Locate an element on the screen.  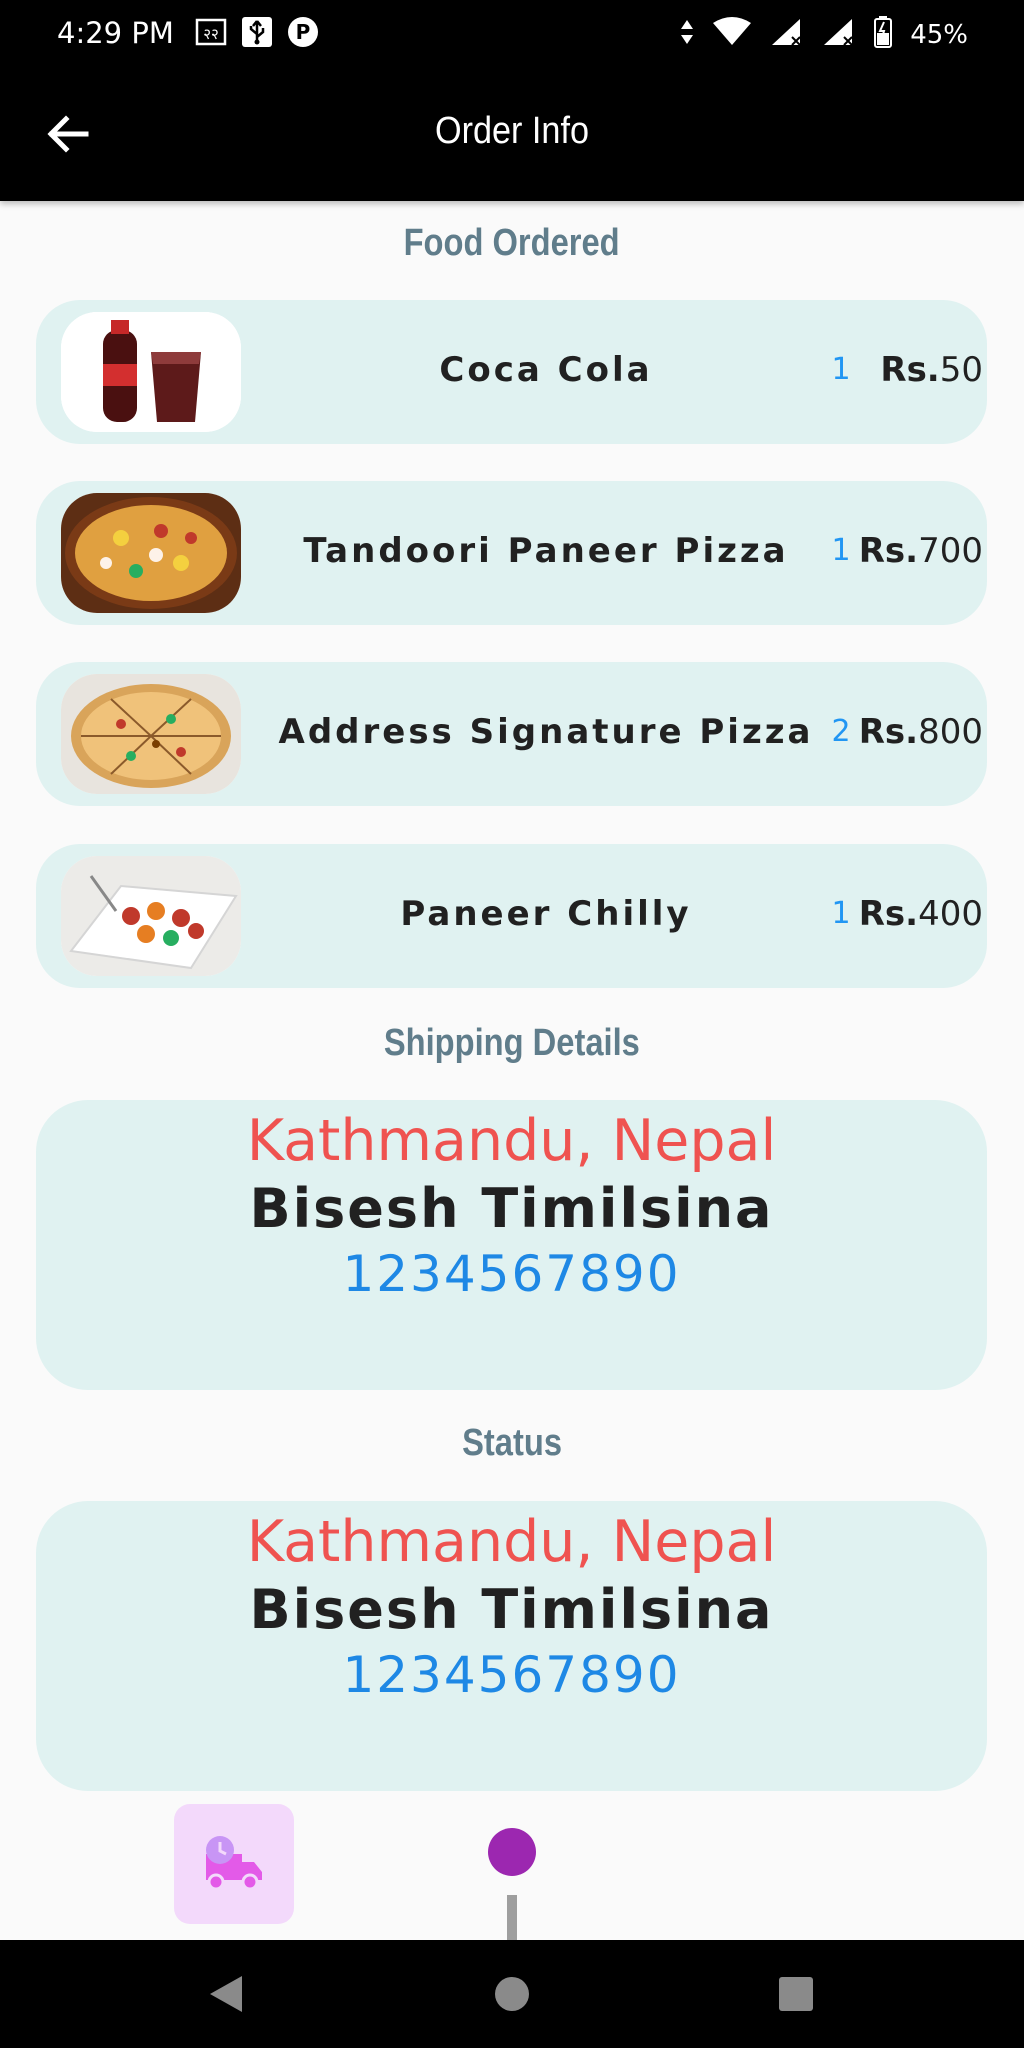
nav-recents-button is located at coordinates (796, 1994).